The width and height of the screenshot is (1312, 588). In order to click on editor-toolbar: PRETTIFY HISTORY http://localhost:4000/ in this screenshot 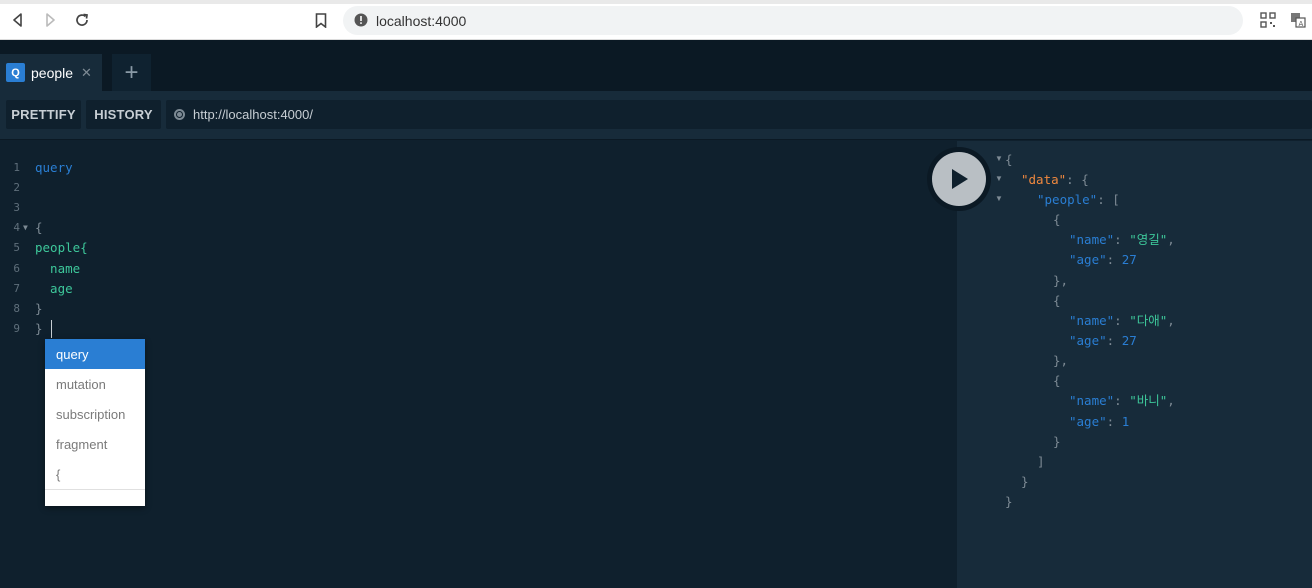, I will do `click(656, 115)`.